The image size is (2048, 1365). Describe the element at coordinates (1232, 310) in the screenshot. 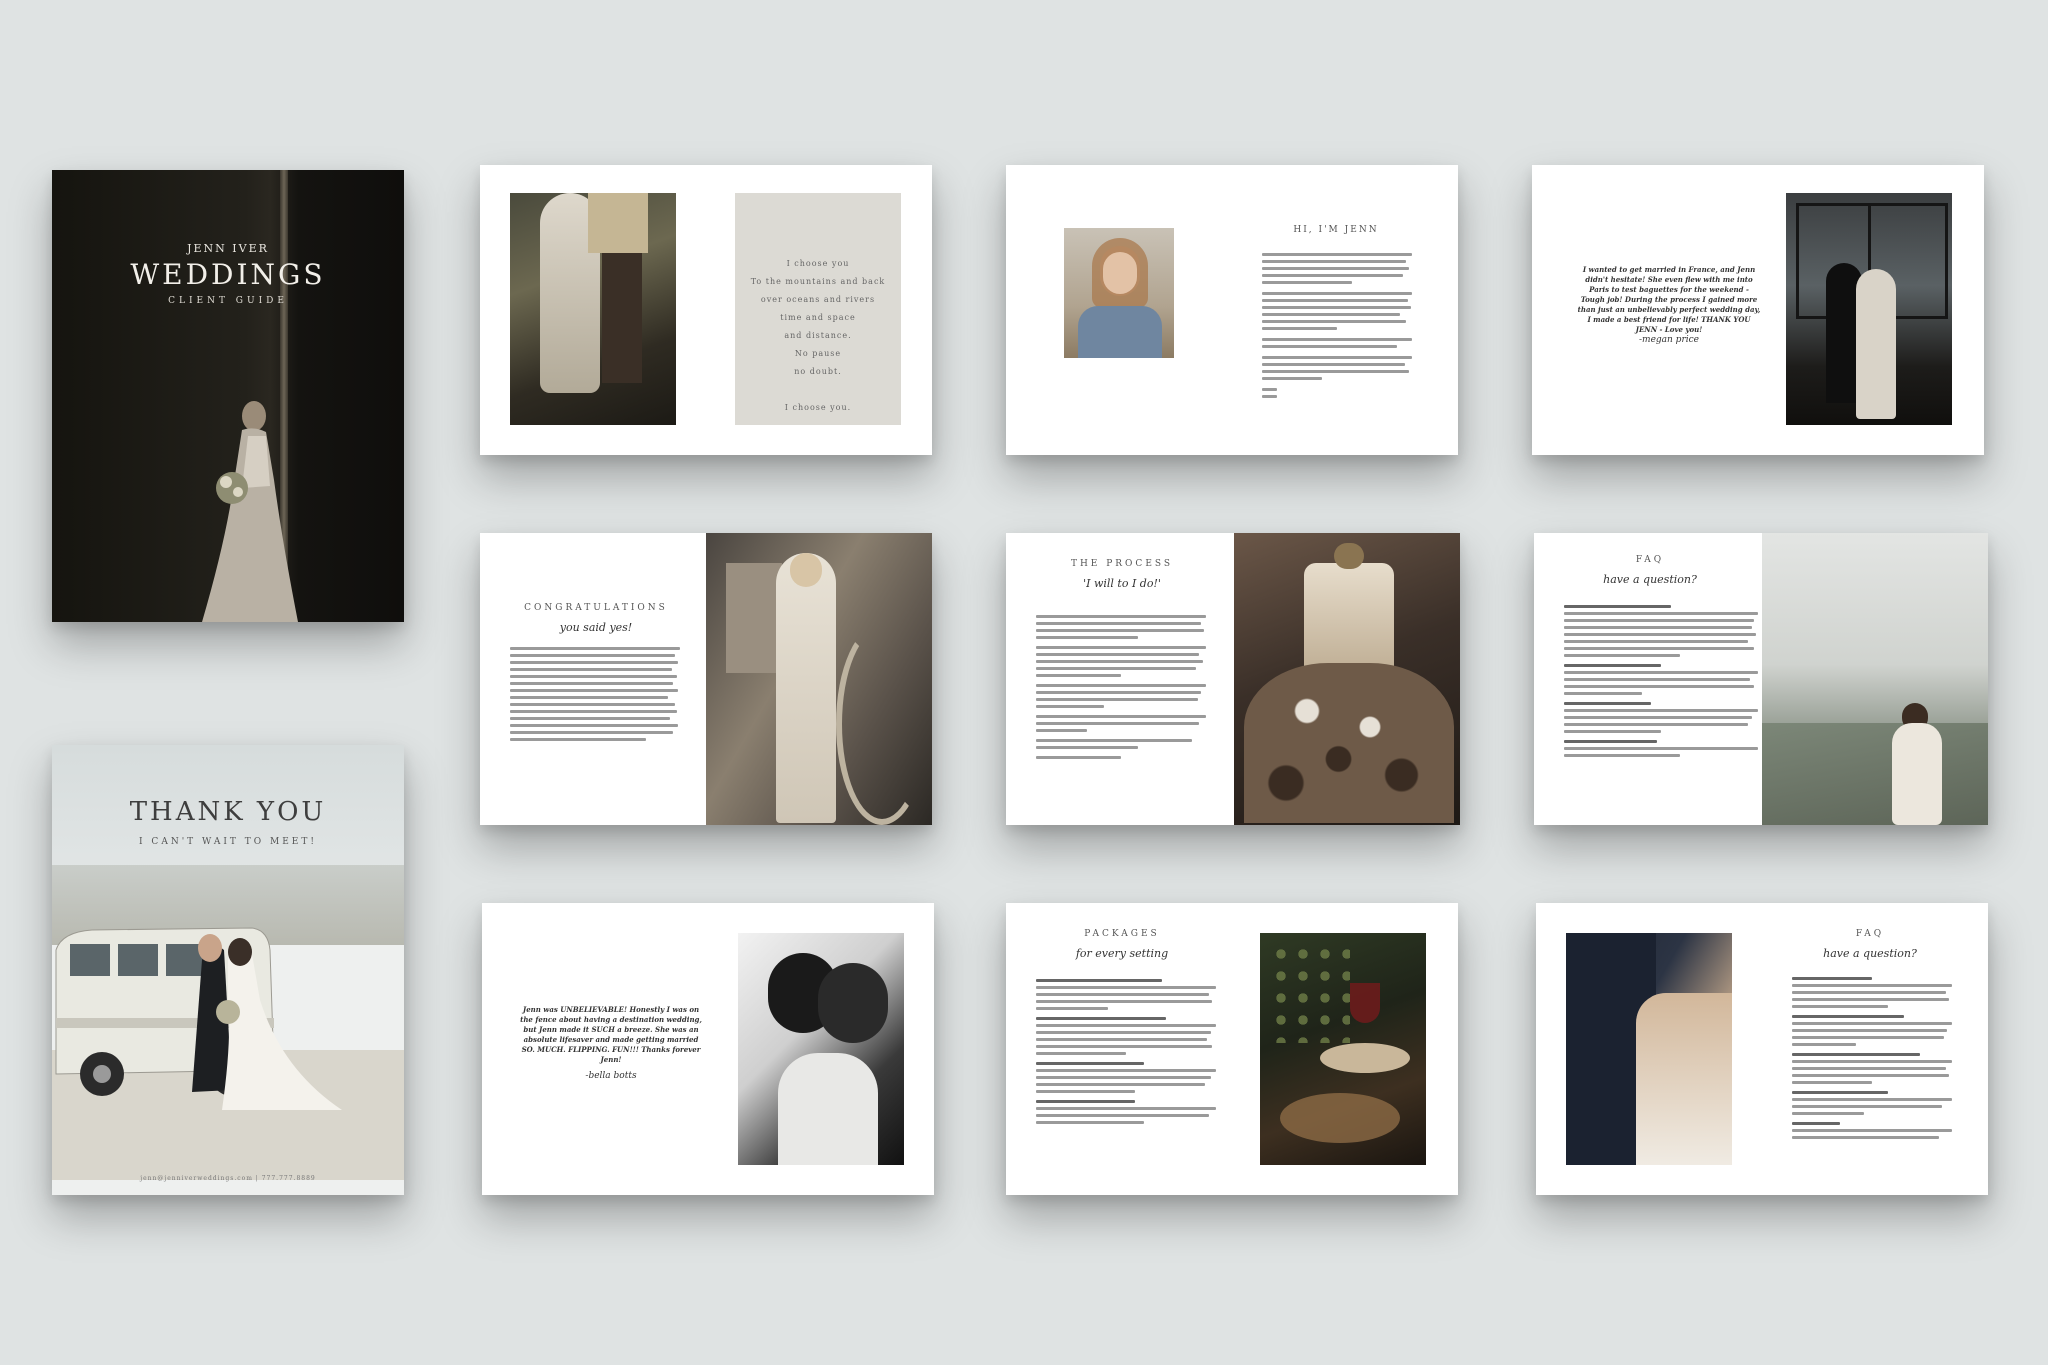

I see `spread-about: HI, I'M JENN` at that location.